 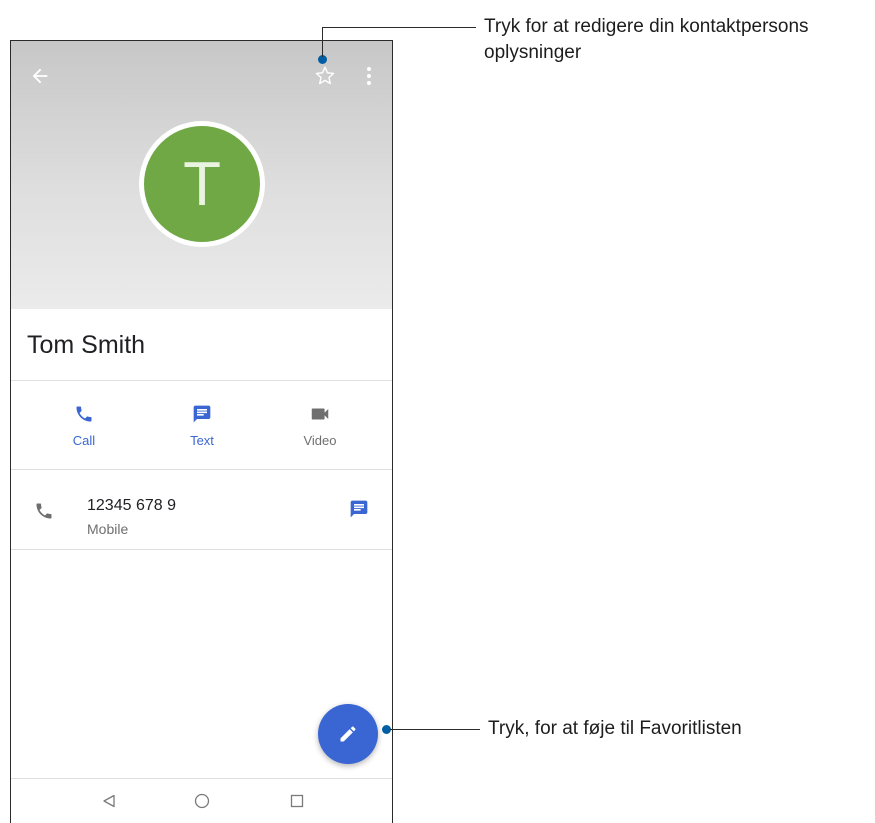 What do you see at coordinates (202, 440) in the screenshot?
I see `text-label: Text` at bounding box center [202, 440].